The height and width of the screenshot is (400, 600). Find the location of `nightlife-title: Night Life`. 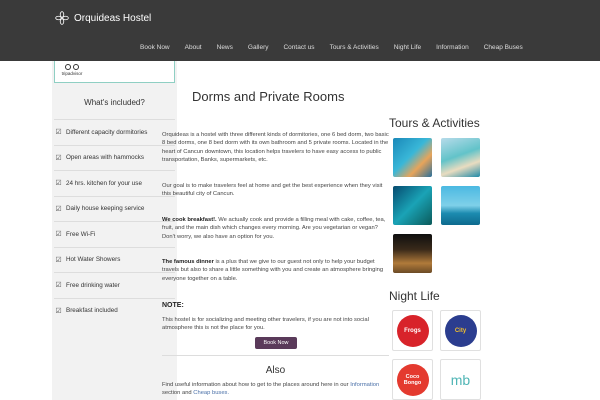

nightlife-title: Night Life is located at coordinates (414, 296).